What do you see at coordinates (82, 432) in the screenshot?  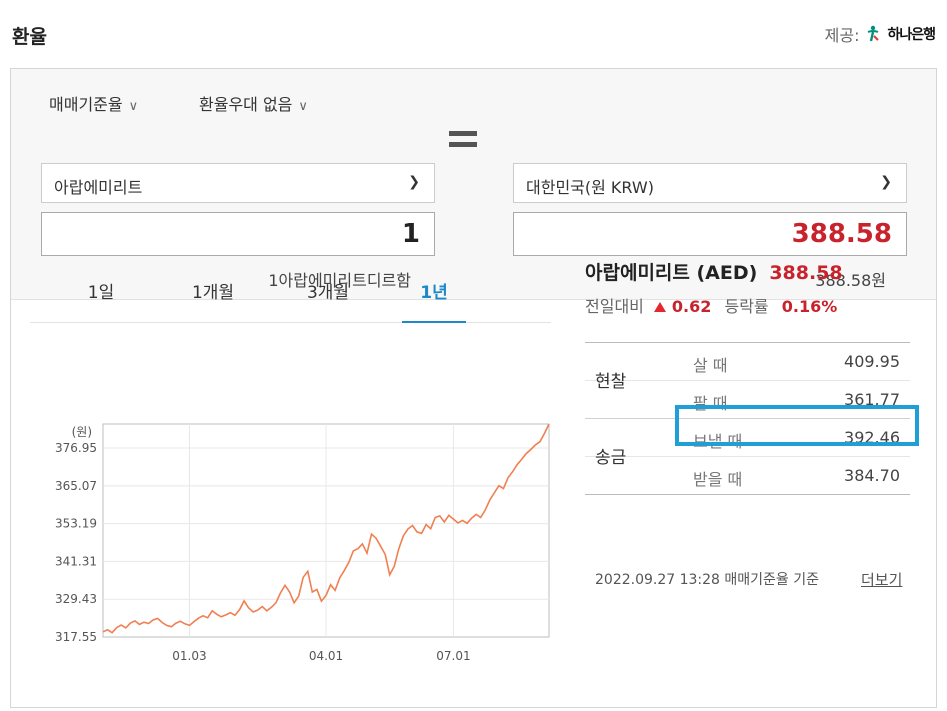 I see `unit-label: (원)` at bounding box center [82, 432].